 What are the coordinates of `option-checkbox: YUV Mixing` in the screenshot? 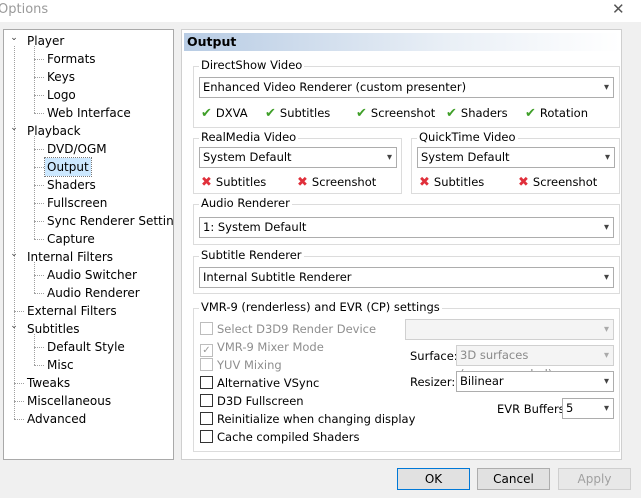 It's located at (241, 365).